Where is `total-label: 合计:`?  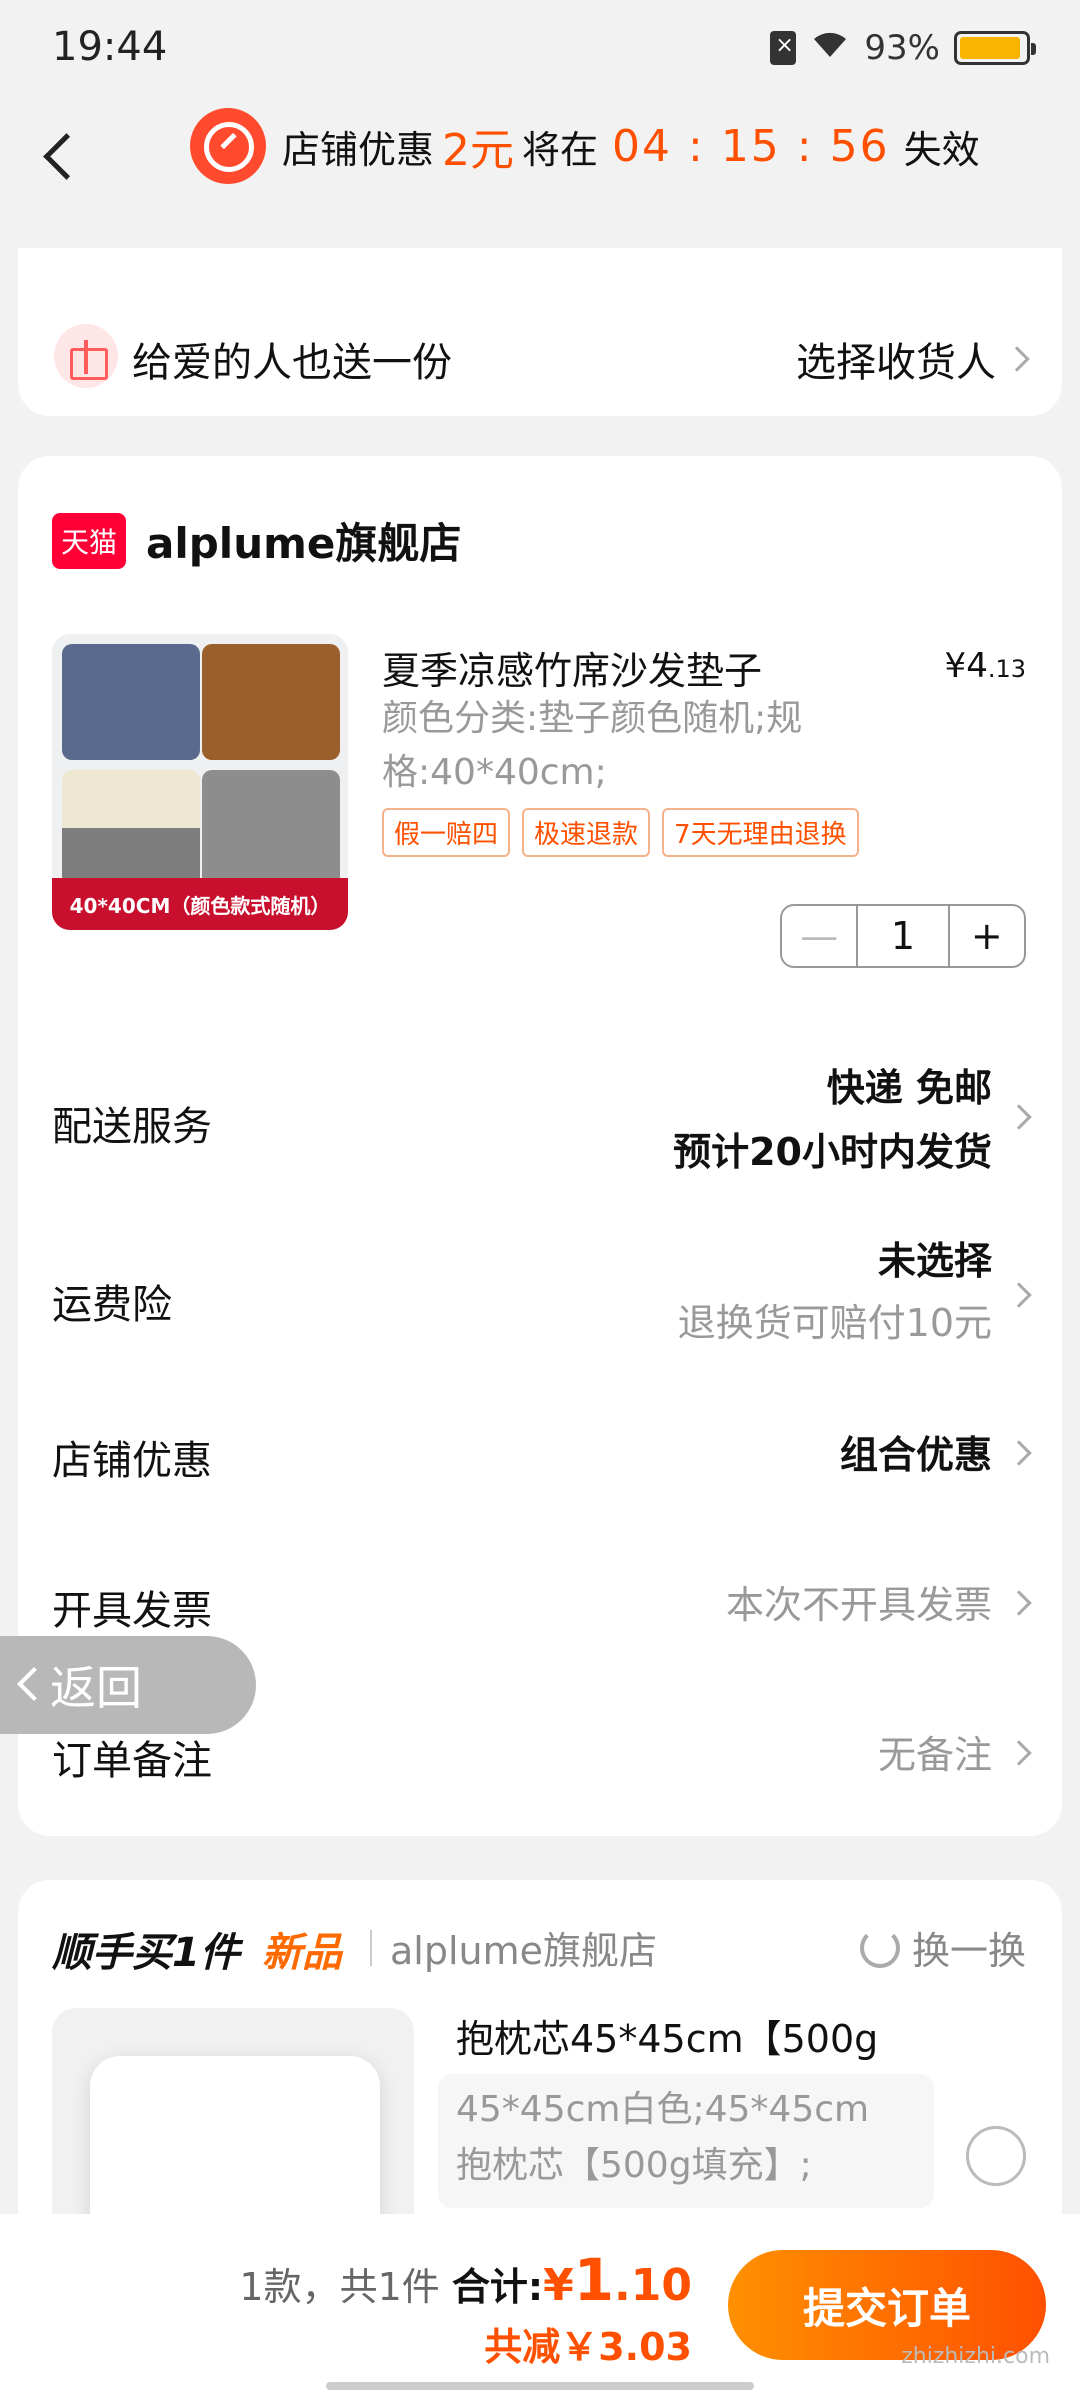 total-label: 合计: is located at coordinates (497, 2287).